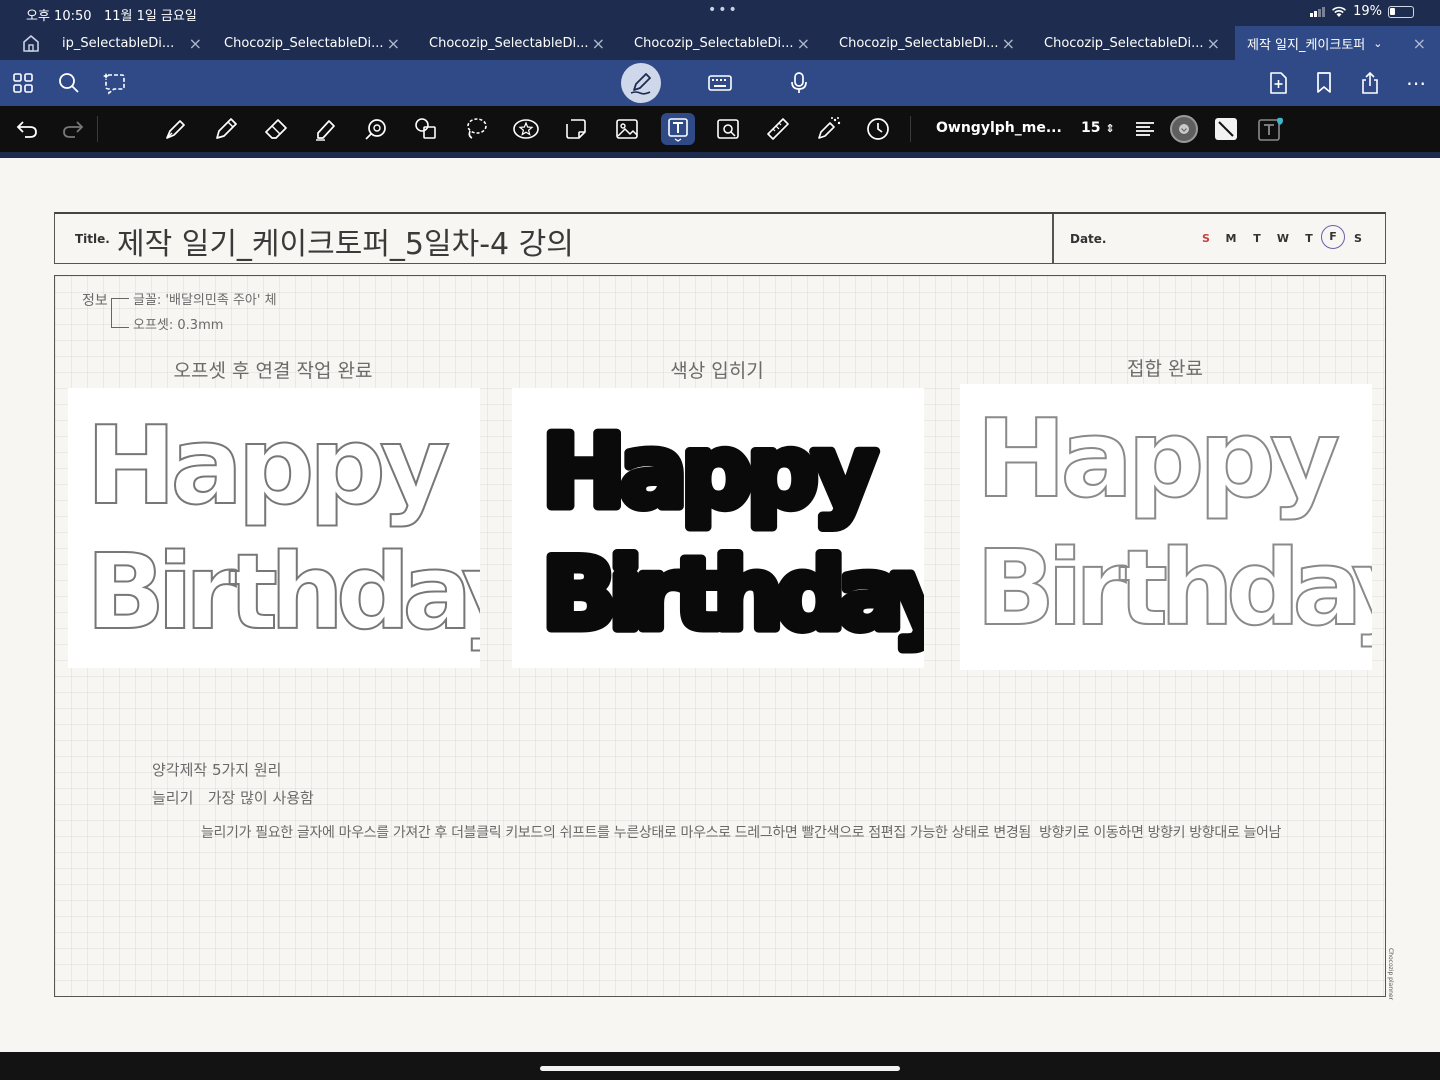 The height and width of the screenshot is (1080, 1440). I want to click on sticker-icon, so click(576, 129).